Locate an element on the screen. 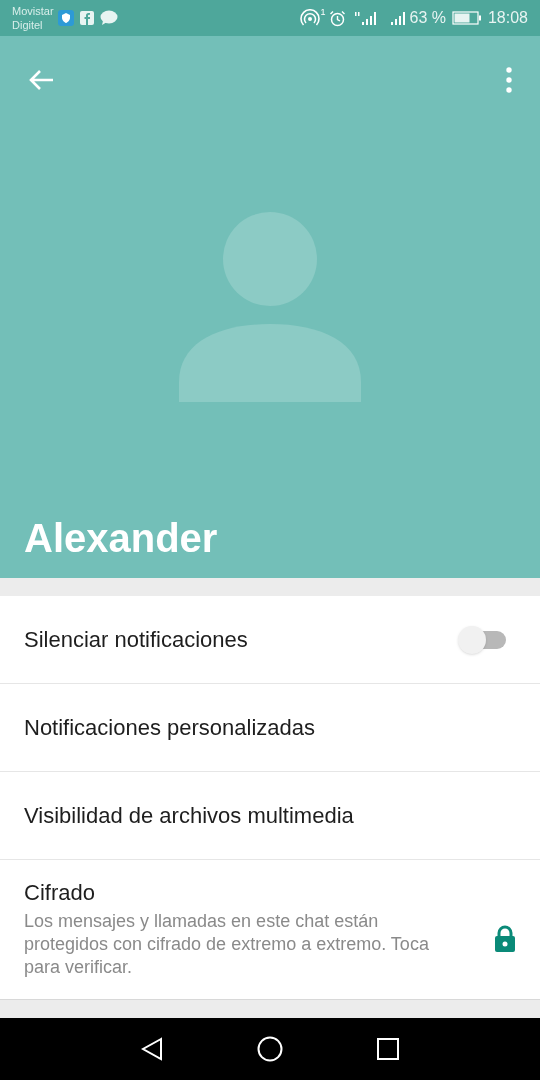 Image resolution: width=540 pixels, height=1080 pixels. facebook-icon is located at coordinates (86, 18).